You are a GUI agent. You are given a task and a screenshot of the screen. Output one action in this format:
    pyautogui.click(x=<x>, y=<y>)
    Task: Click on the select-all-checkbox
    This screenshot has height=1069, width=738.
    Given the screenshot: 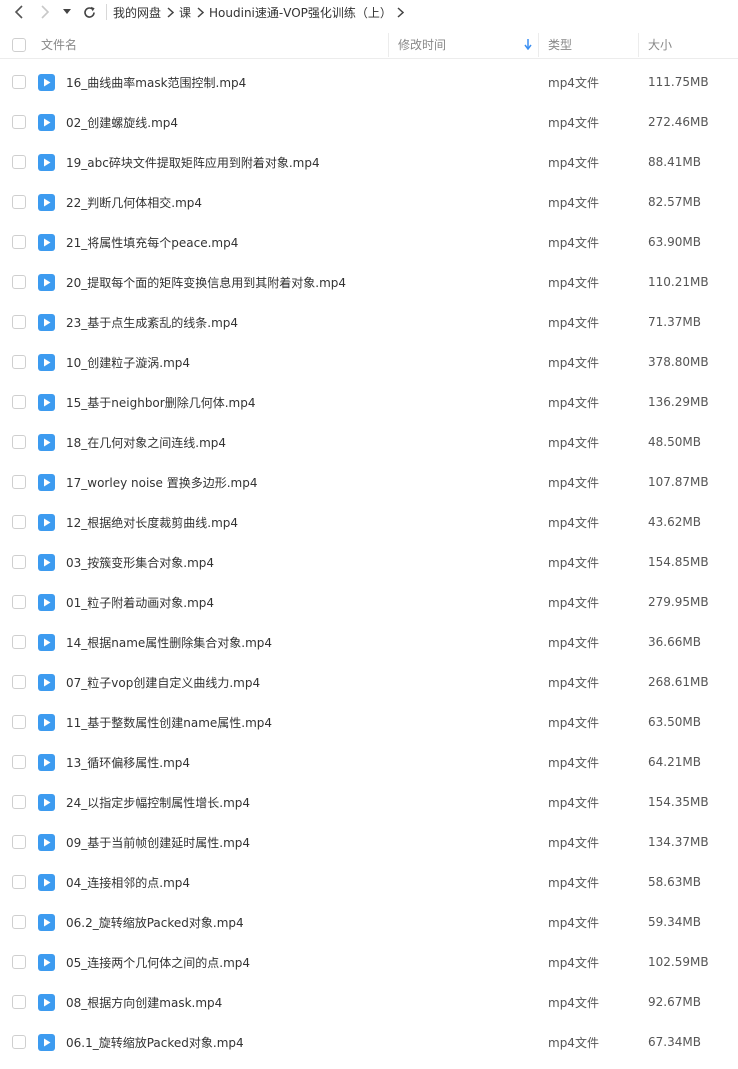 What is the action you would take?
    pyautogui.click(x=19, y=44)
    